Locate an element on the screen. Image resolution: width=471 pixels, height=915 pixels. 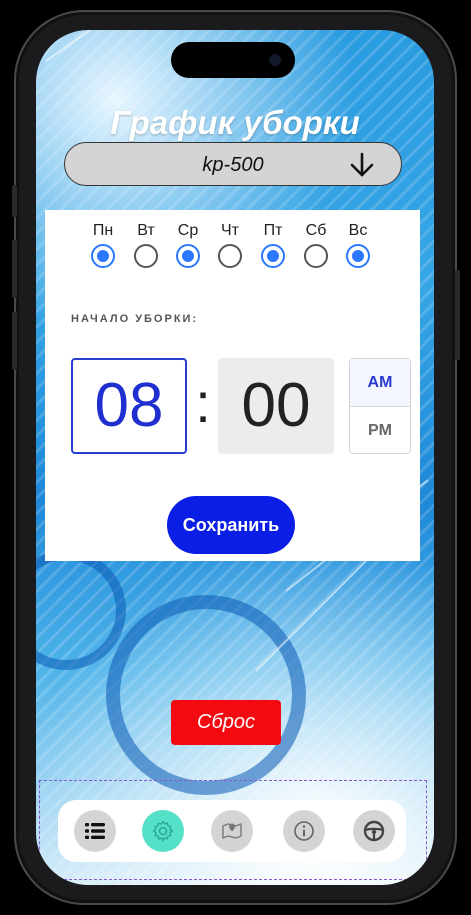
day-label: Ср is located at coordinates (188, 230).